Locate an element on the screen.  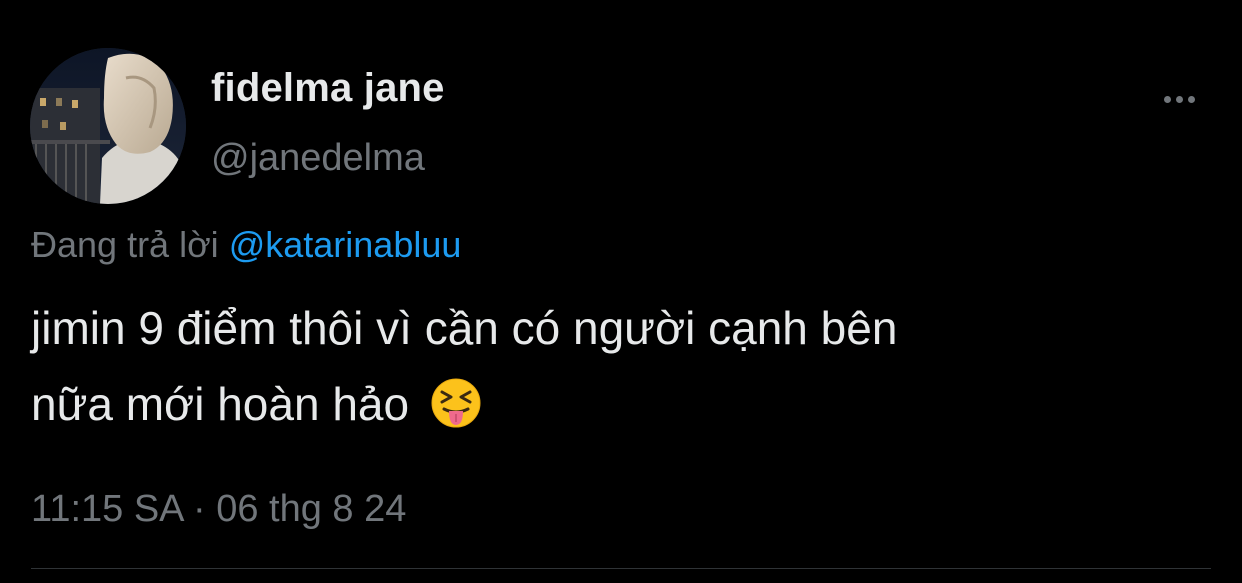
divider is located at coordinates (621, 568).